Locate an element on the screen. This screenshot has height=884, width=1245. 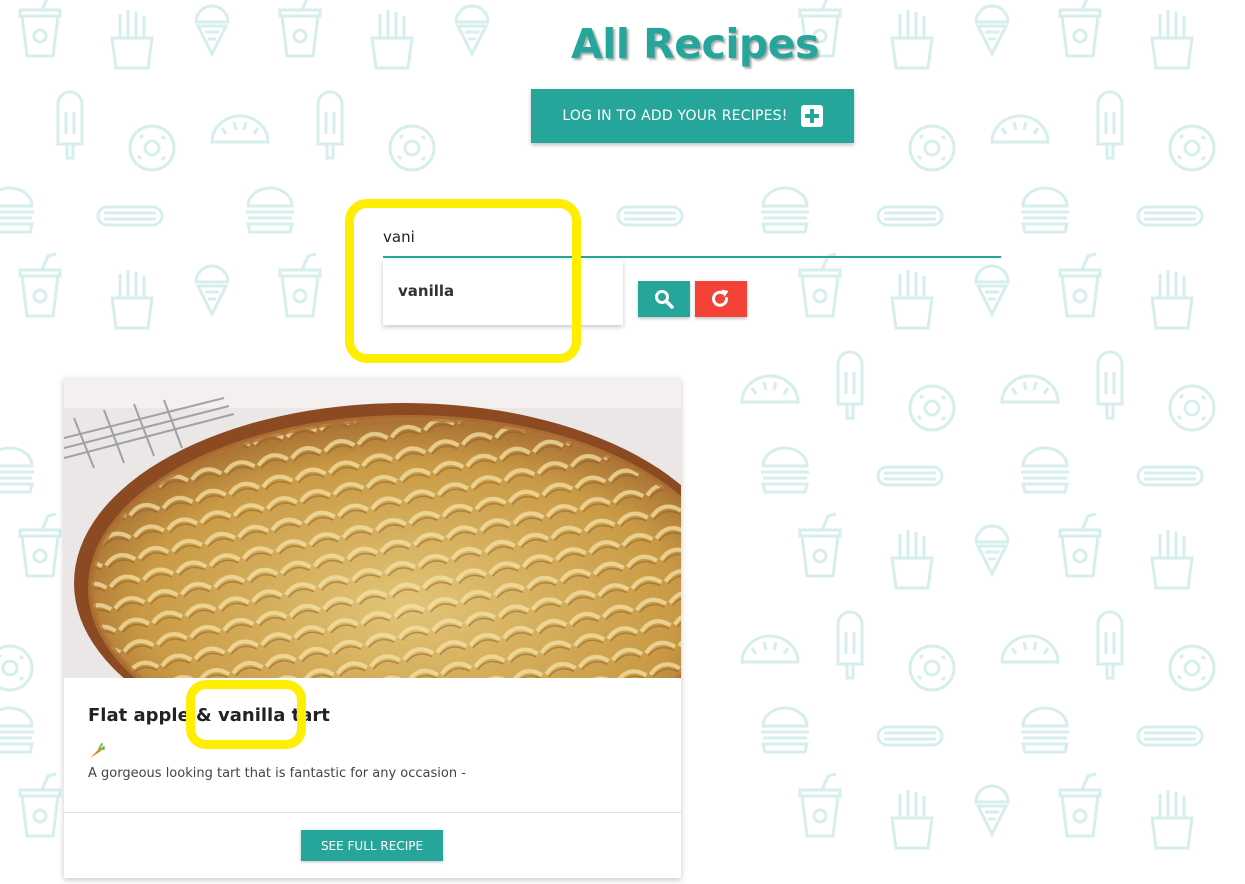
card-divider is located at coordinates (372, 812).